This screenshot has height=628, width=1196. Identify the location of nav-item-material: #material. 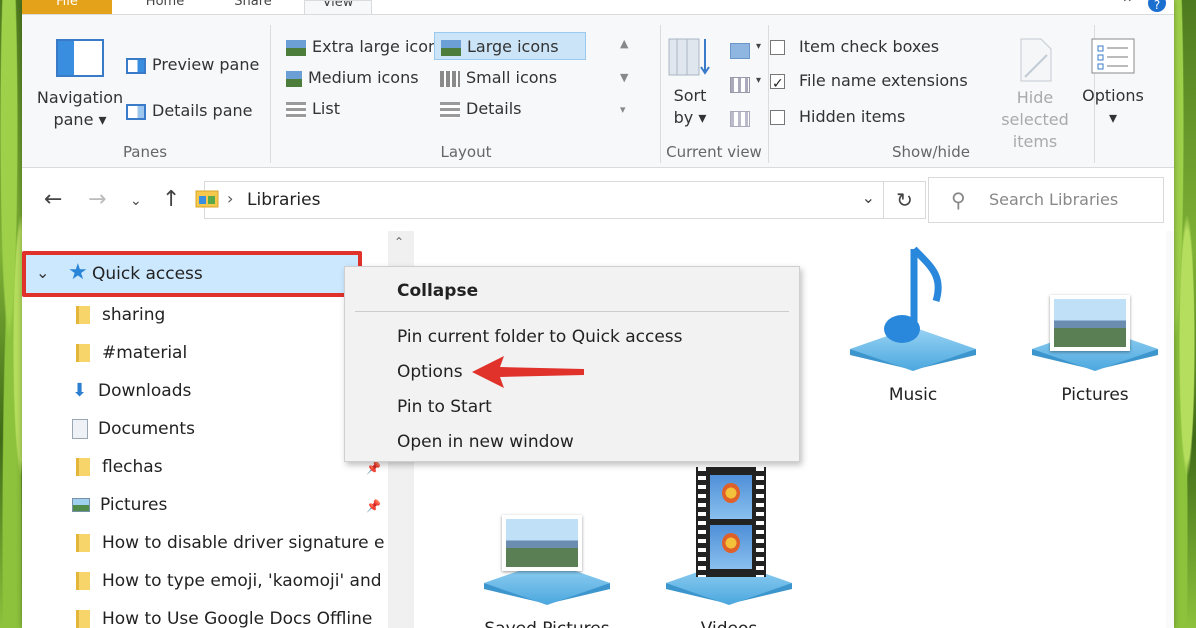
(231, 353).